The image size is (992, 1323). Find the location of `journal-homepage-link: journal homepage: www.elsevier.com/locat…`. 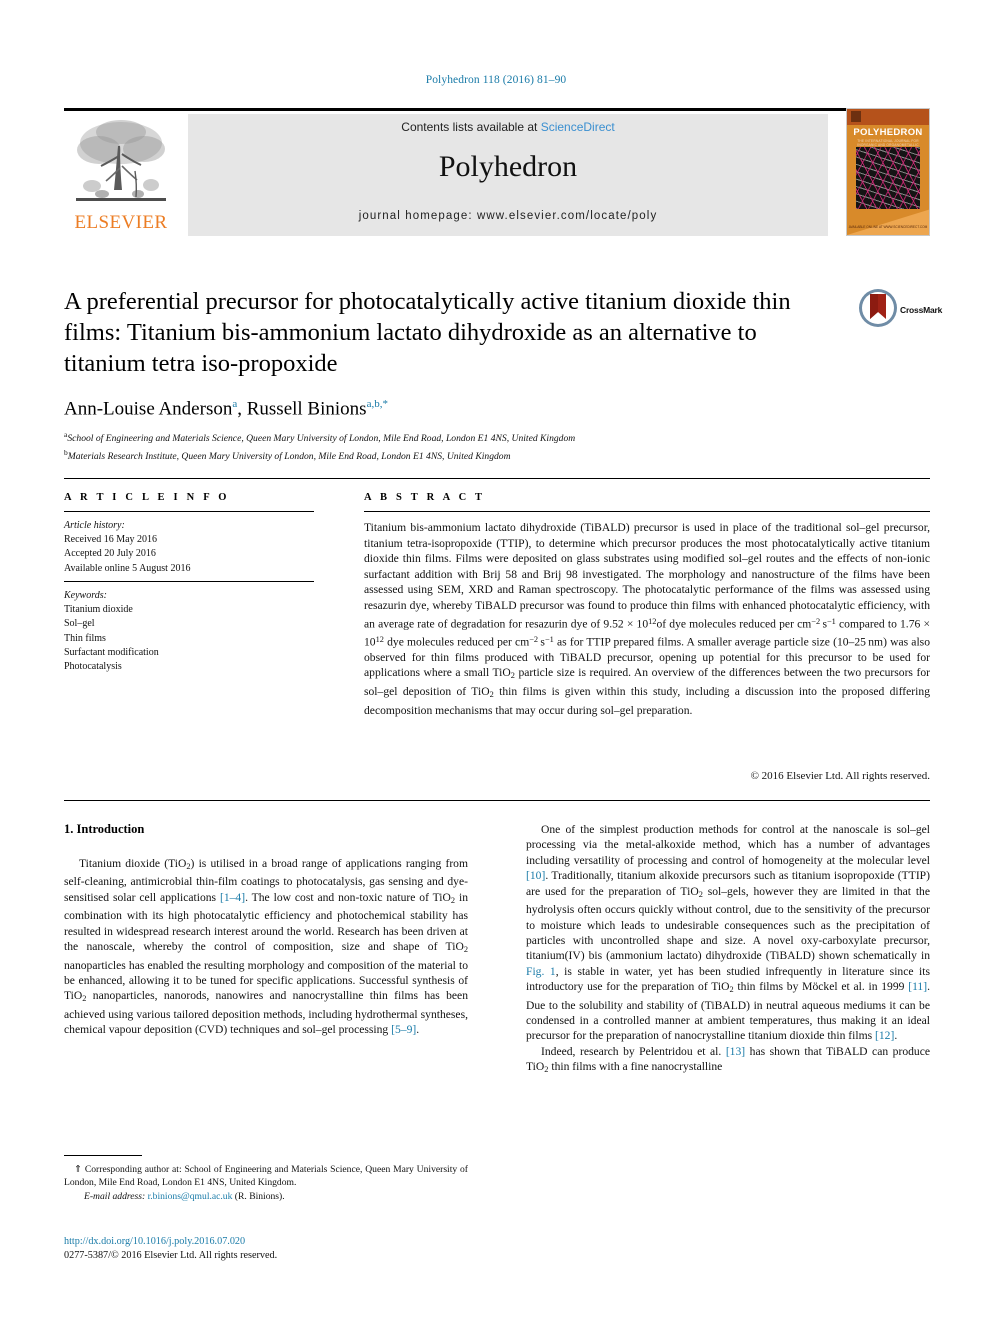

journal-homepage-link: journal homepage: www.elsevier.com/locat… is located at coordinates (508, 216).